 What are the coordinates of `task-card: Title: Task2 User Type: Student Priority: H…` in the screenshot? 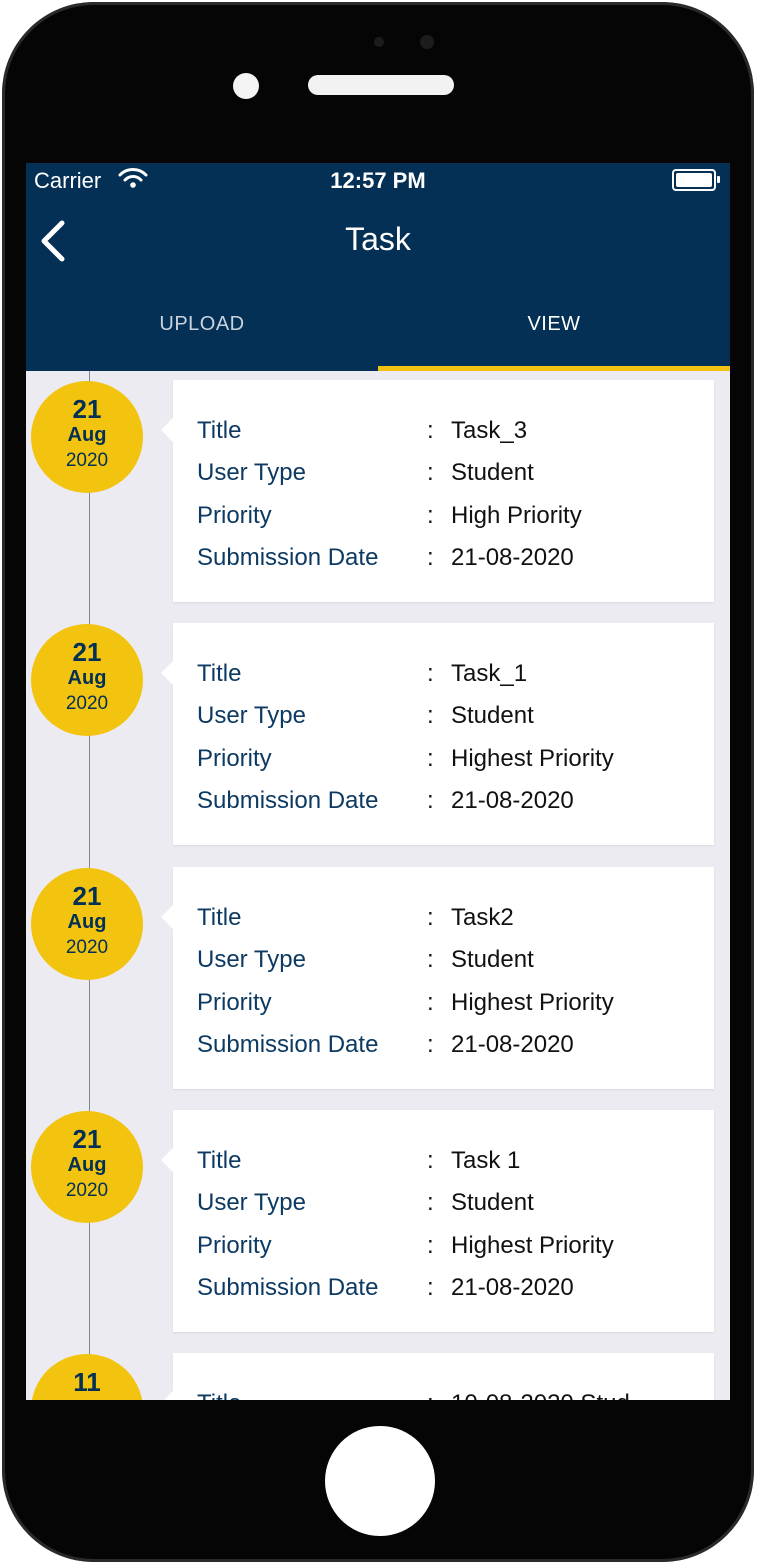 It's located at (437, 978).